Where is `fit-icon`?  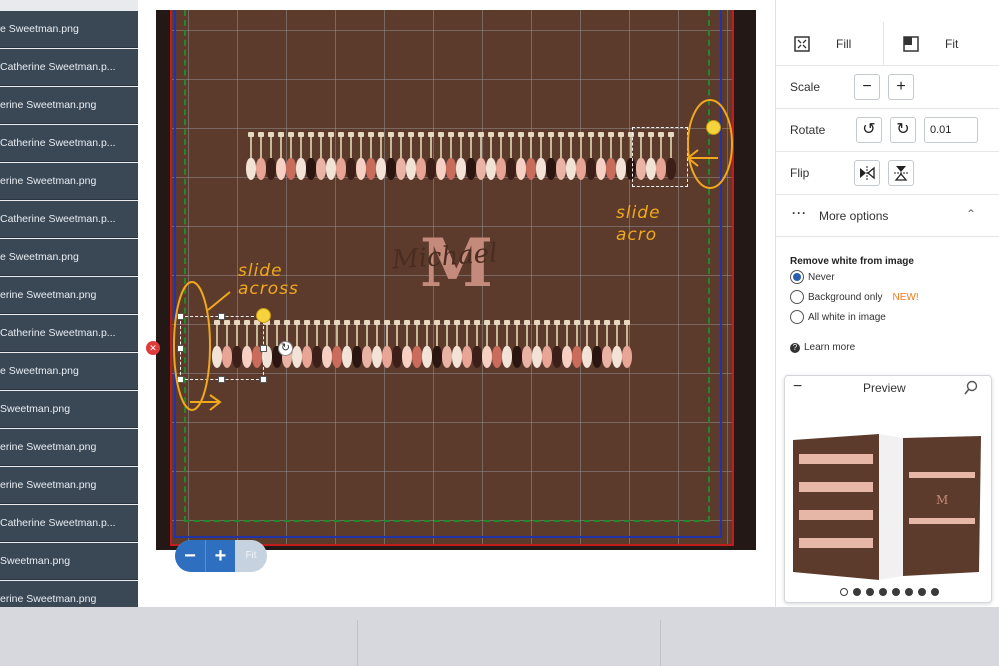
fit-icon is located at coordinates (911, 44).